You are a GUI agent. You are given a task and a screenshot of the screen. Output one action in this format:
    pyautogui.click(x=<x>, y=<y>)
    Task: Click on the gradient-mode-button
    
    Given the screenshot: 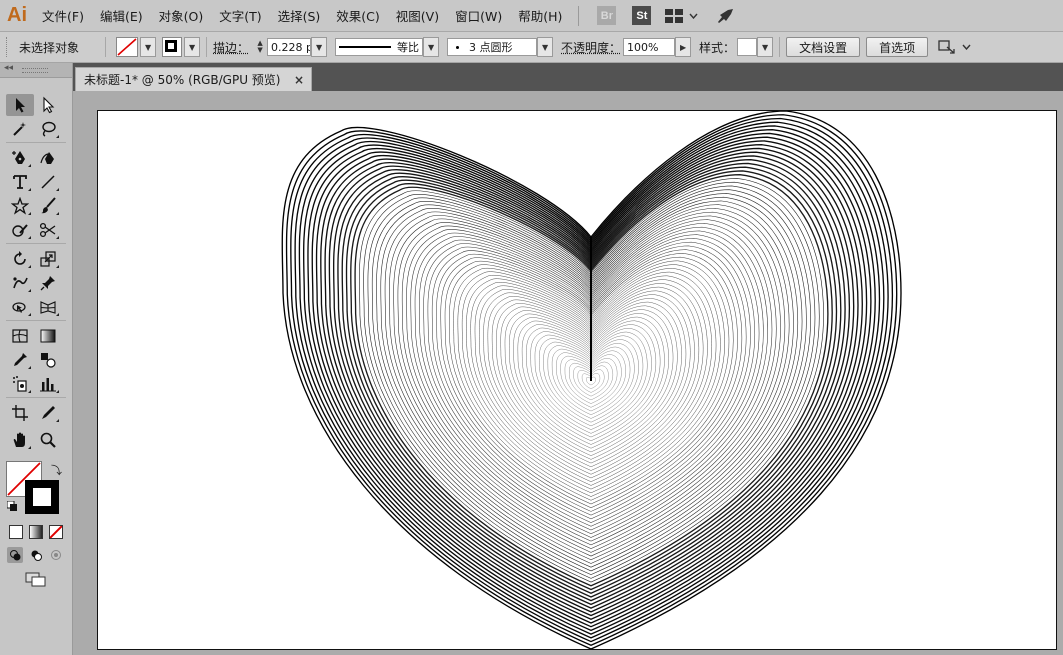 What is the action you would take?
    pyautogui.click(x=36, y=532)
    